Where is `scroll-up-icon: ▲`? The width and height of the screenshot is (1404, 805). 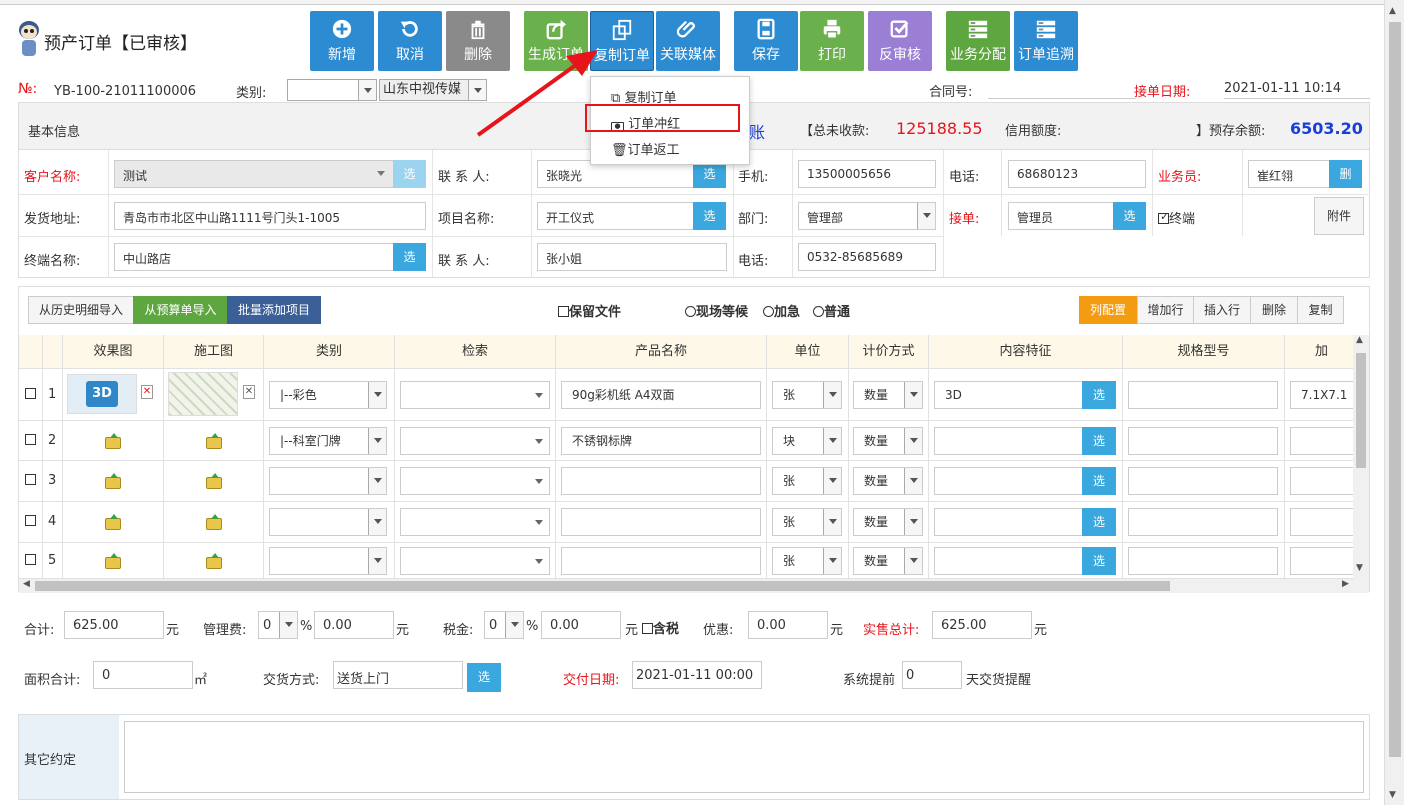 scroll-up-icon: ▲ is located at coordinates (1392, 11).